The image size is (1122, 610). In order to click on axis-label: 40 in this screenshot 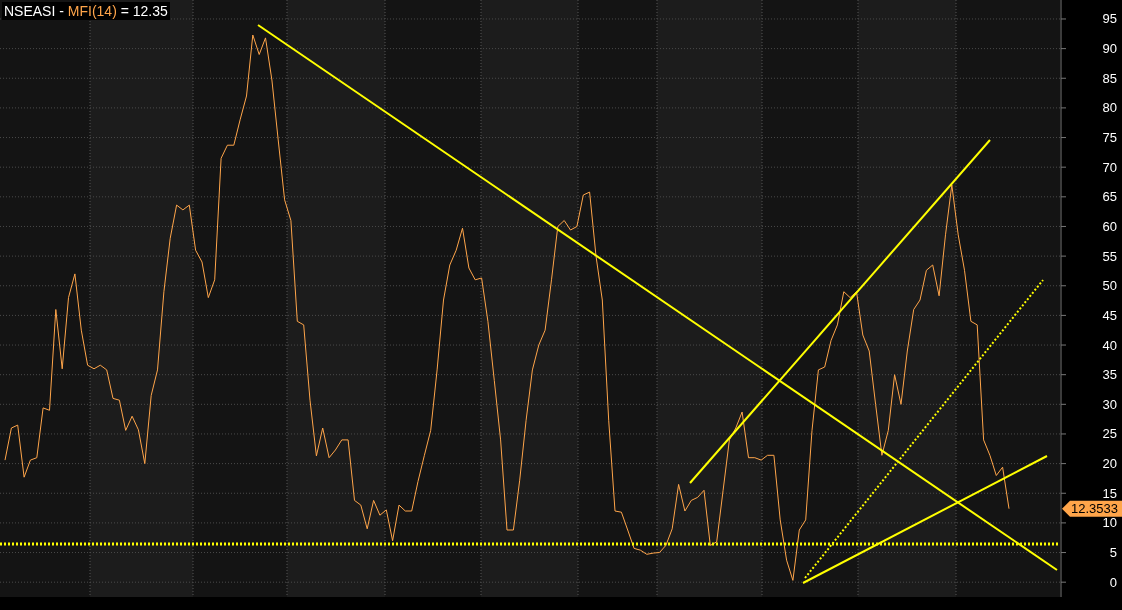, I will do `click(1109, 345)`.